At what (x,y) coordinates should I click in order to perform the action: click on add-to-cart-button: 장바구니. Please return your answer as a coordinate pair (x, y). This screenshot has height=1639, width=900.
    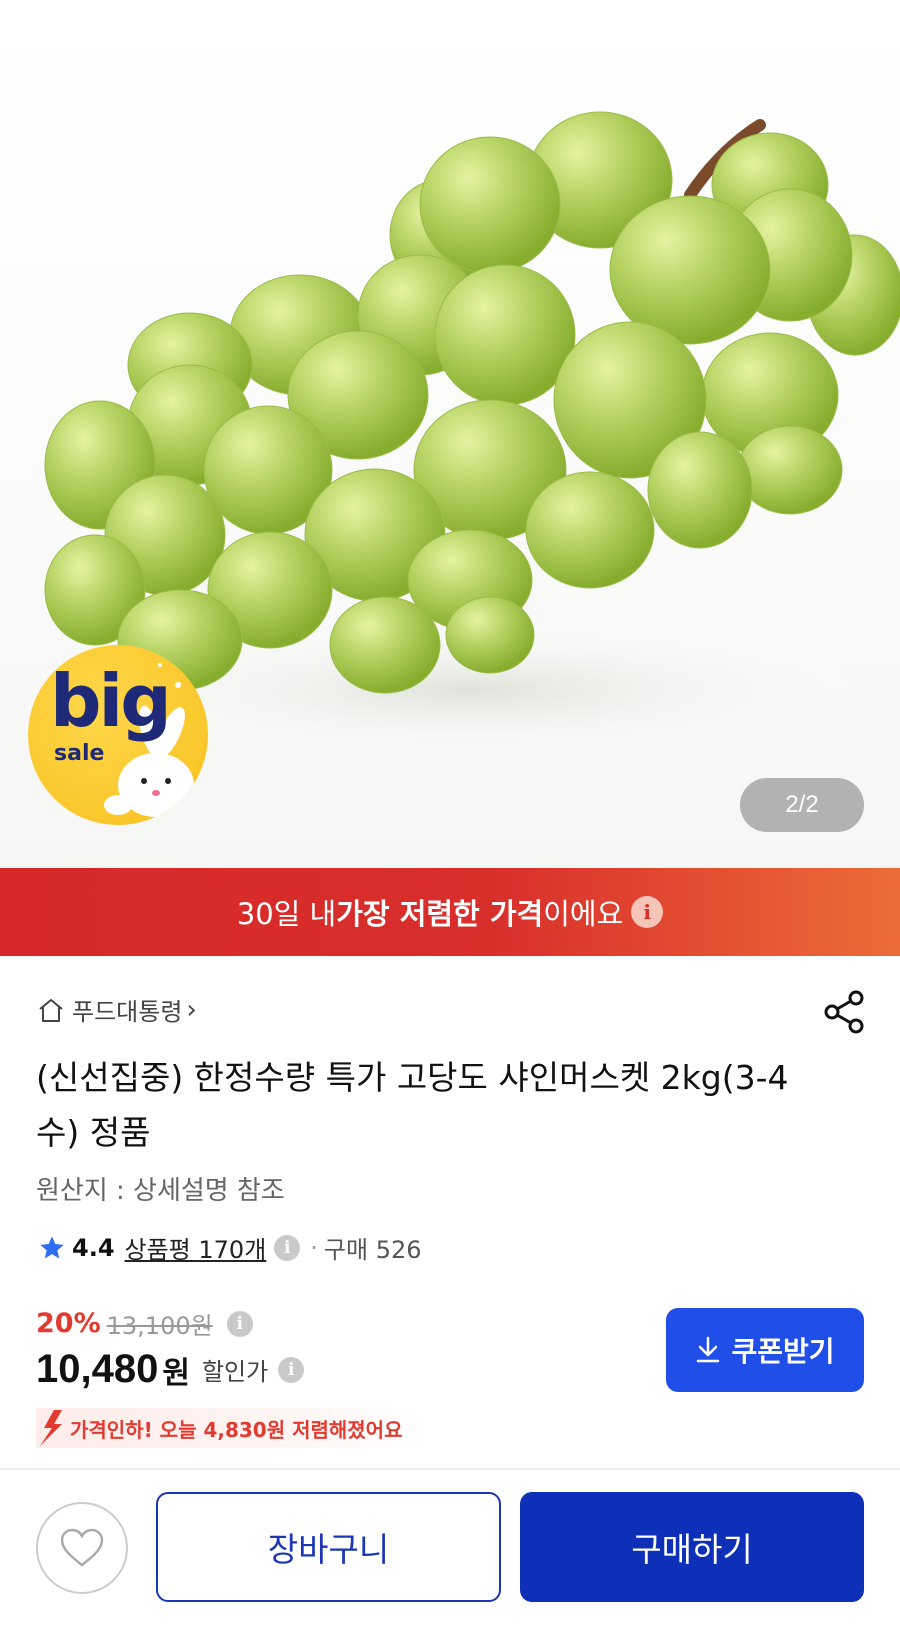
    Looking at the image, I should click on (328, 1547).